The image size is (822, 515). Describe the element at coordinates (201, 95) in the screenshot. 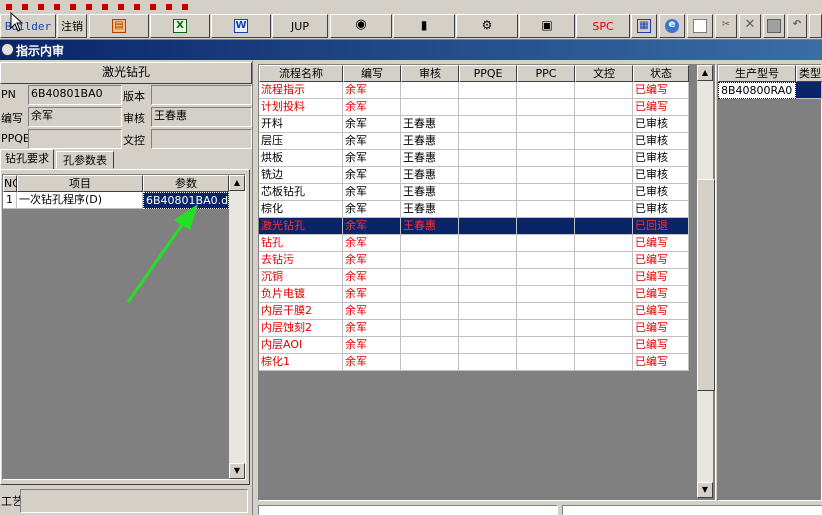

I see `version-field` at that location.